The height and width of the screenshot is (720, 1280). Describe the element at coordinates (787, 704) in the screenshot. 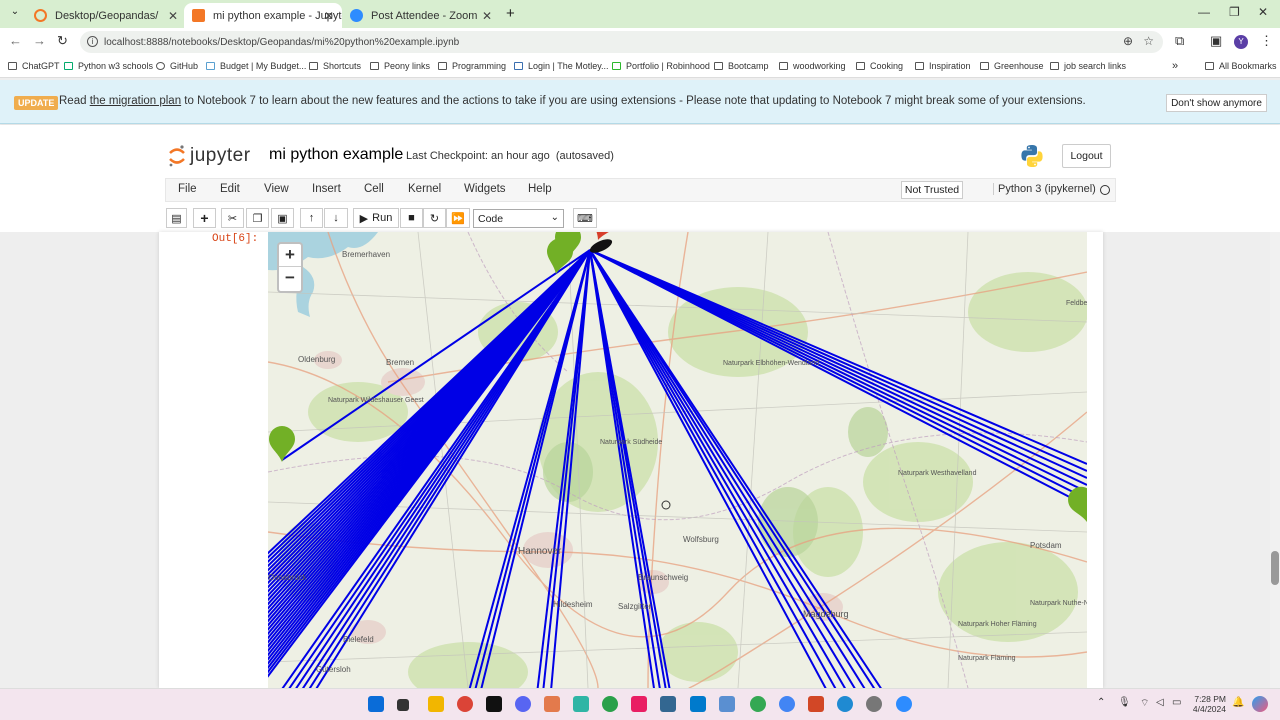

I see `chrome-profile-icon` at that location.